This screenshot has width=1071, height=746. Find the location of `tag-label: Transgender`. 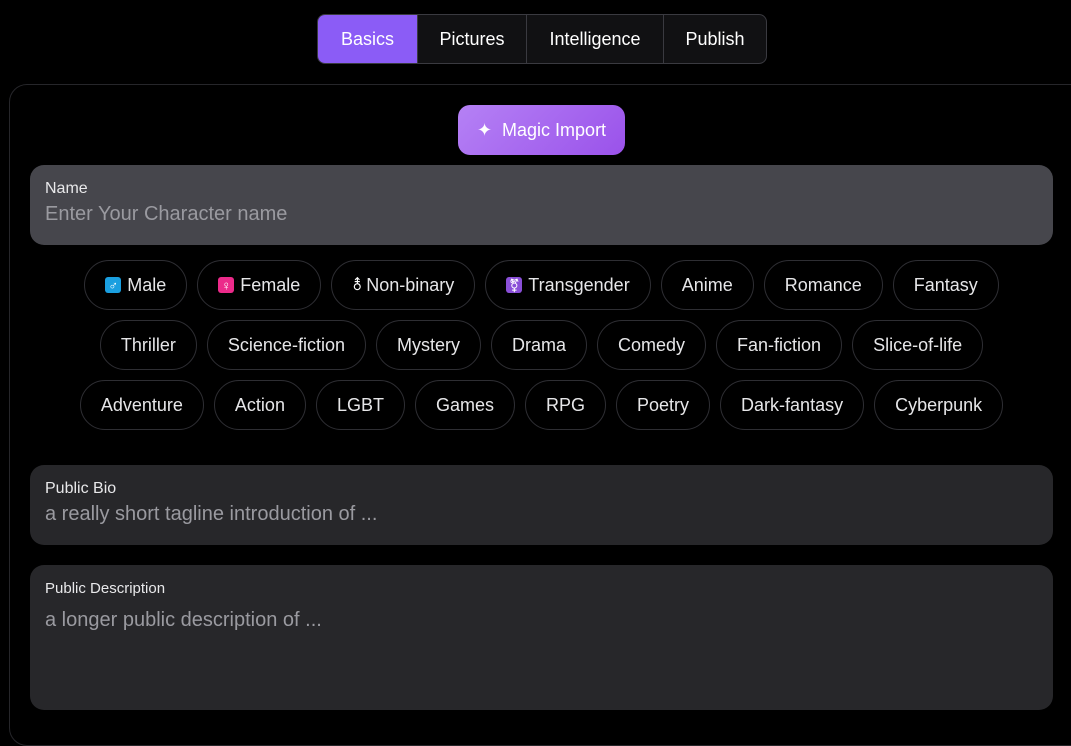

tag-label: Transgender is located at coordinates (579, 284).